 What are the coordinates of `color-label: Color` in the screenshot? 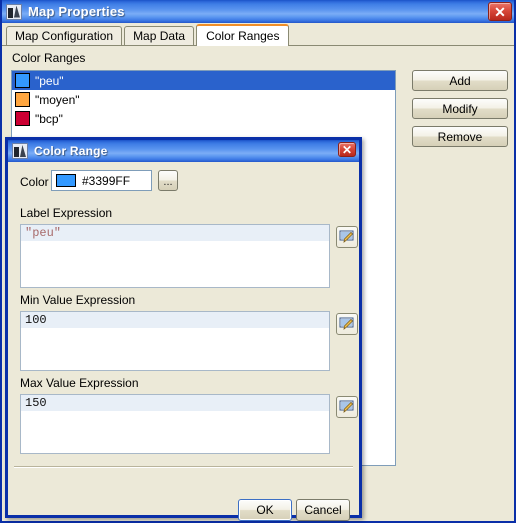 It's located at (34, 182).